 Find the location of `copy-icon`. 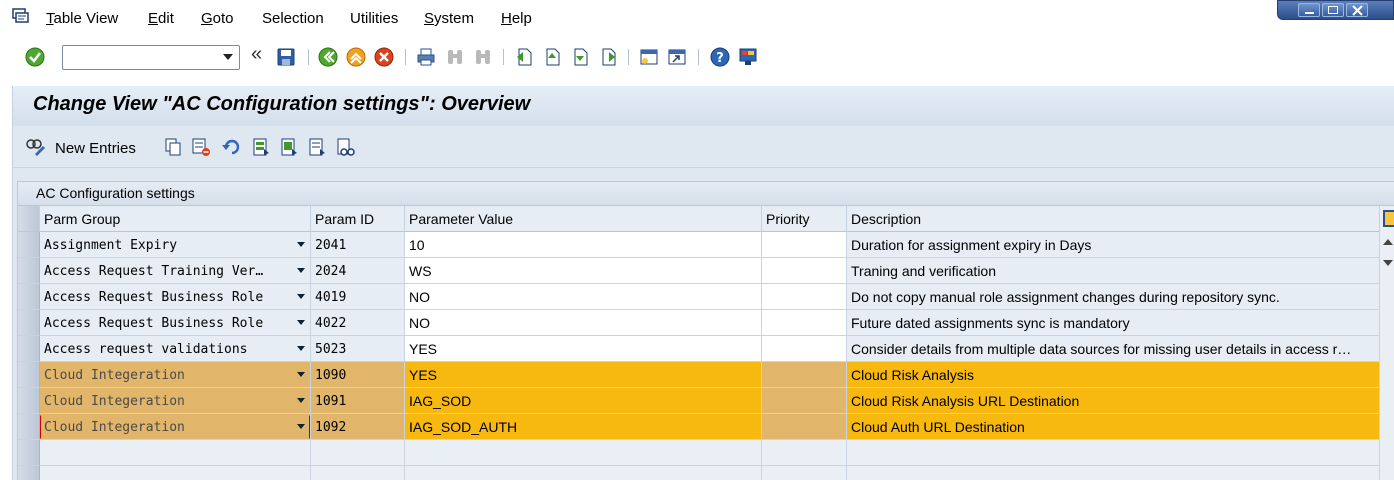

copy-icon is located at coordinates (173, 147).